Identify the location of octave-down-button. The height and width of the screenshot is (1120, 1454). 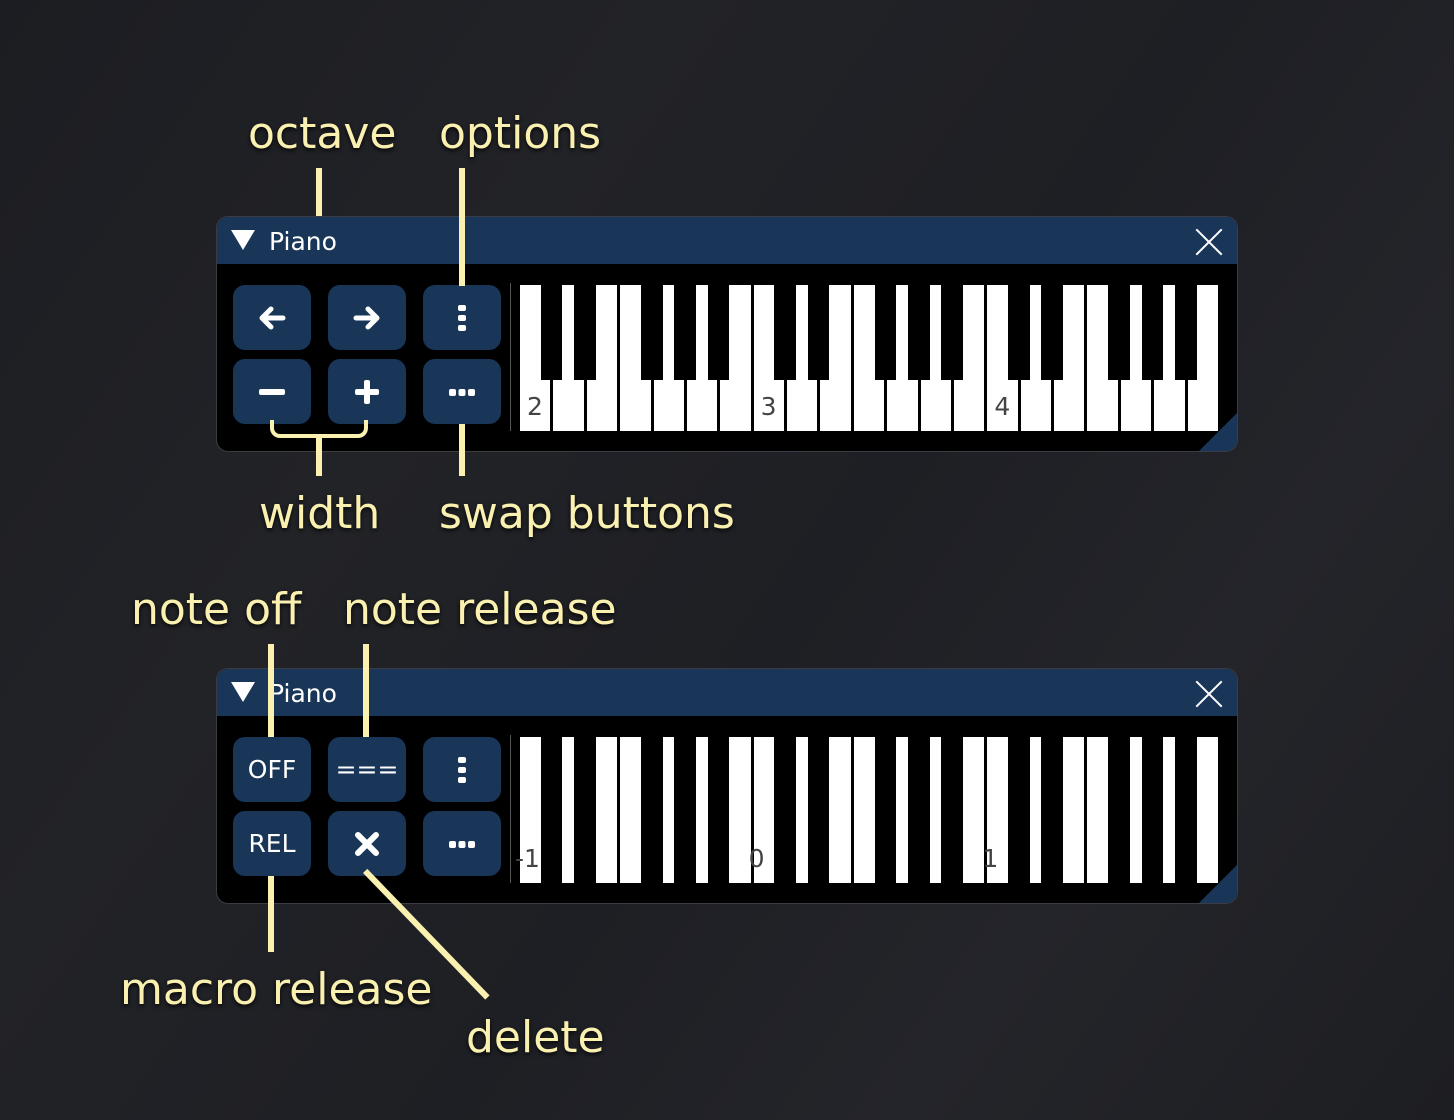
(272, 317).